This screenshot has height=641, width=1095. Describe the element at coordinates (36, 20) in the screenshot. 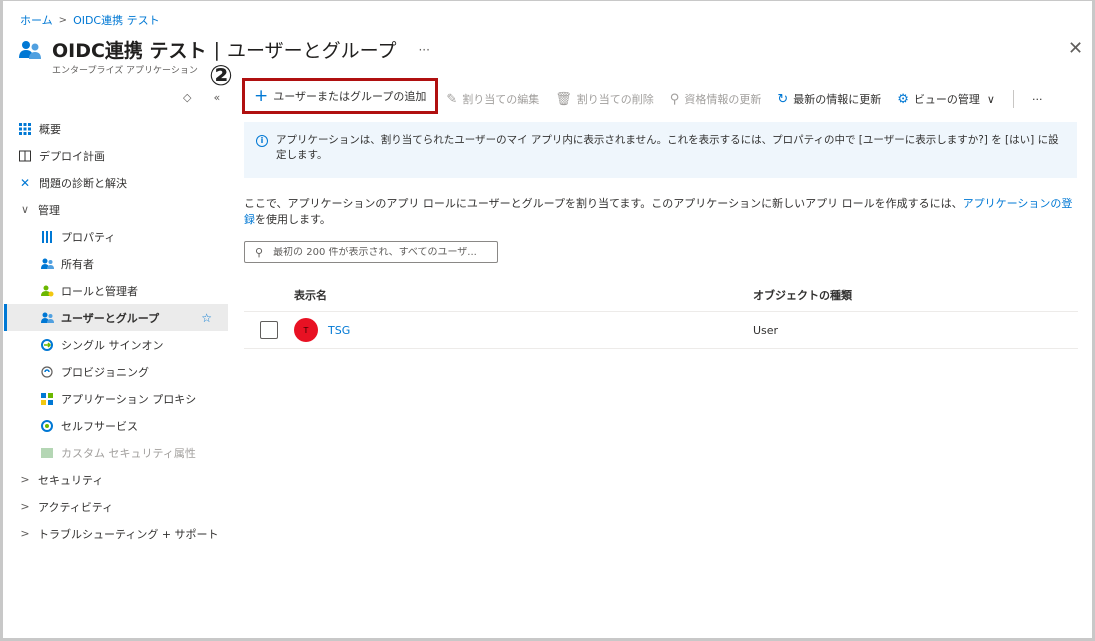

I see `breadcrumb-home: ホーム` at that location.